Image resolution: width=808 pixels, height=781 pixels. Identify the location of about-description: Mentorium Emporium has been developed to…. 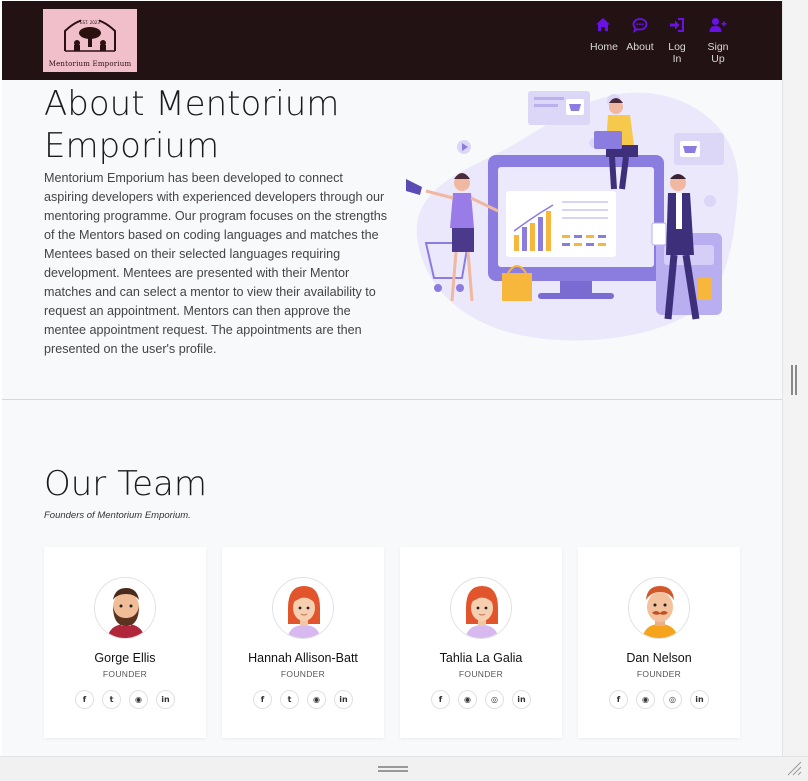
(215, 263).